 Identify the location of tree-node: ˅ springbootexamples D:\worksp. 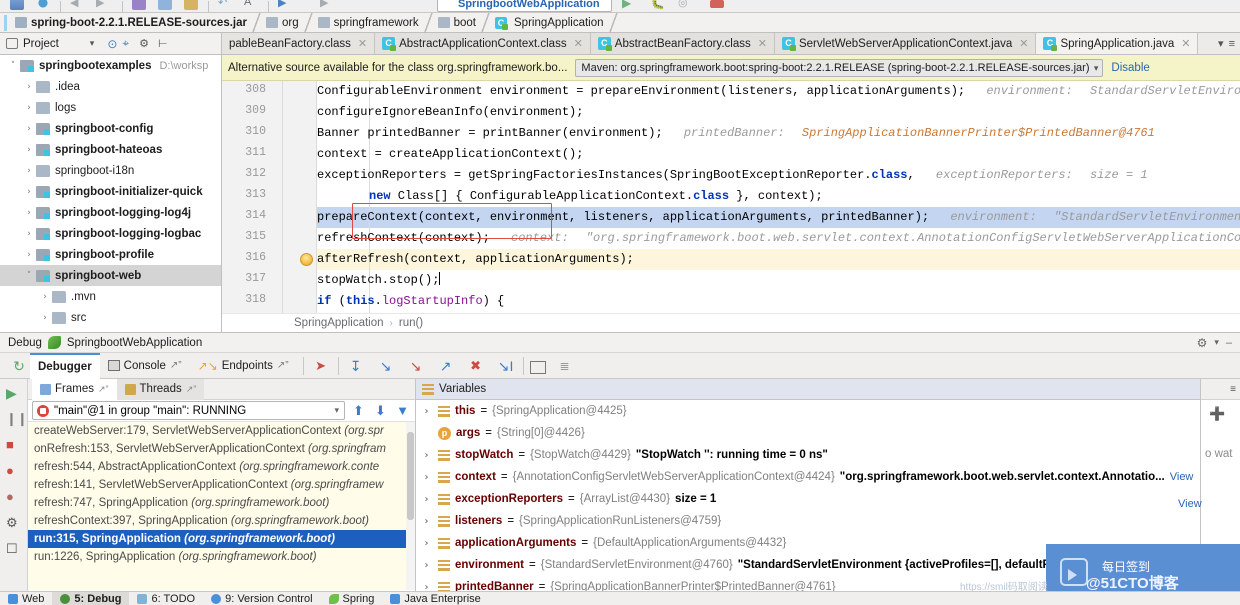
(110, 65).